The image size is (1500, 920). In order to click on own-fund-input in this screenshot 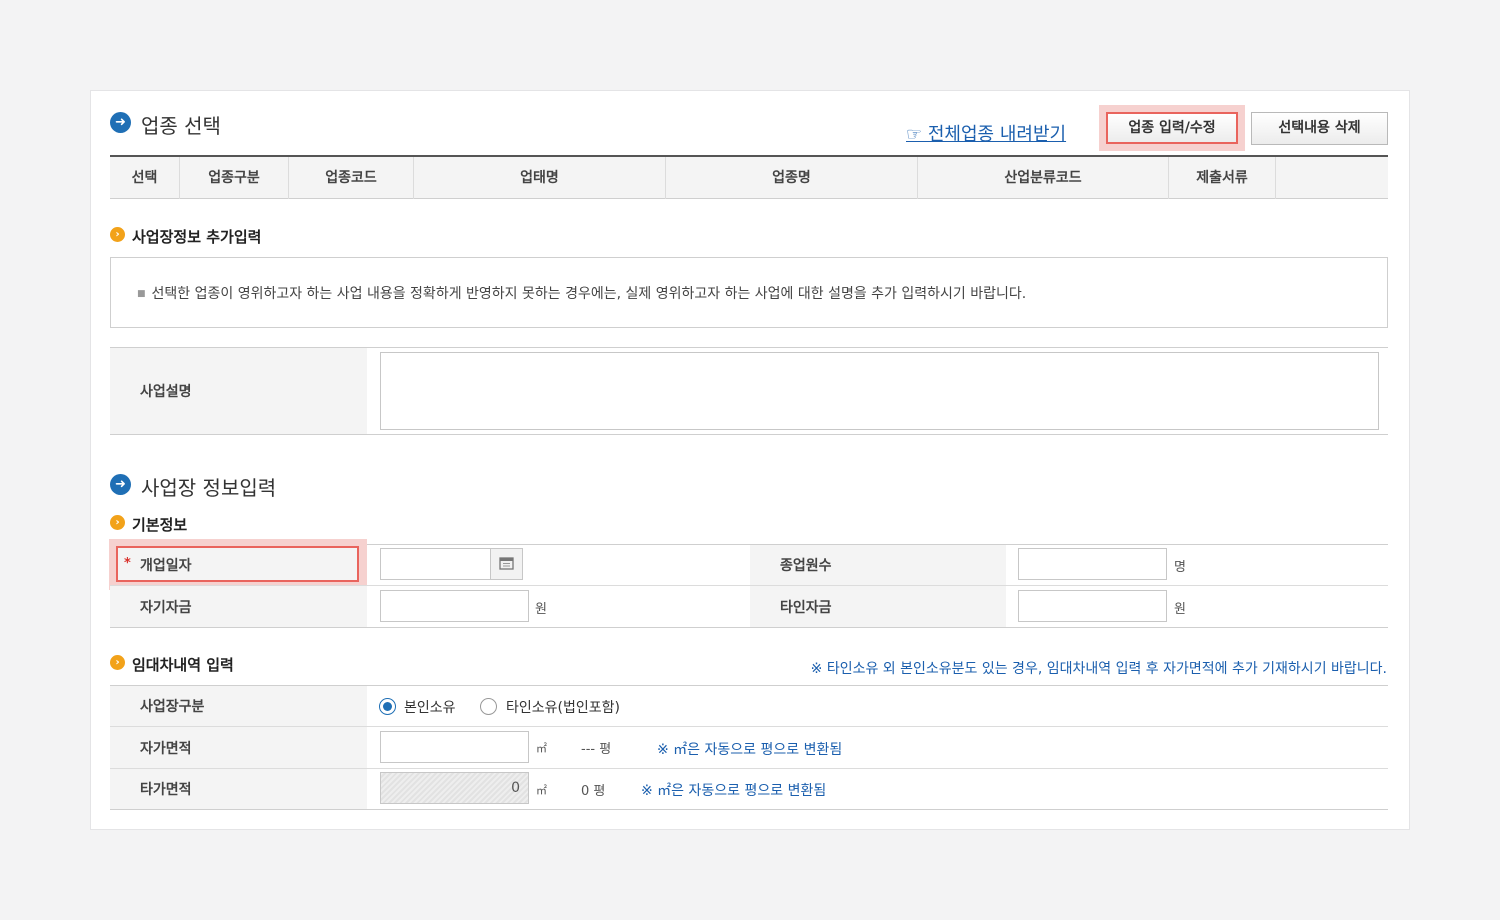, I will do `click(454, 606)`.